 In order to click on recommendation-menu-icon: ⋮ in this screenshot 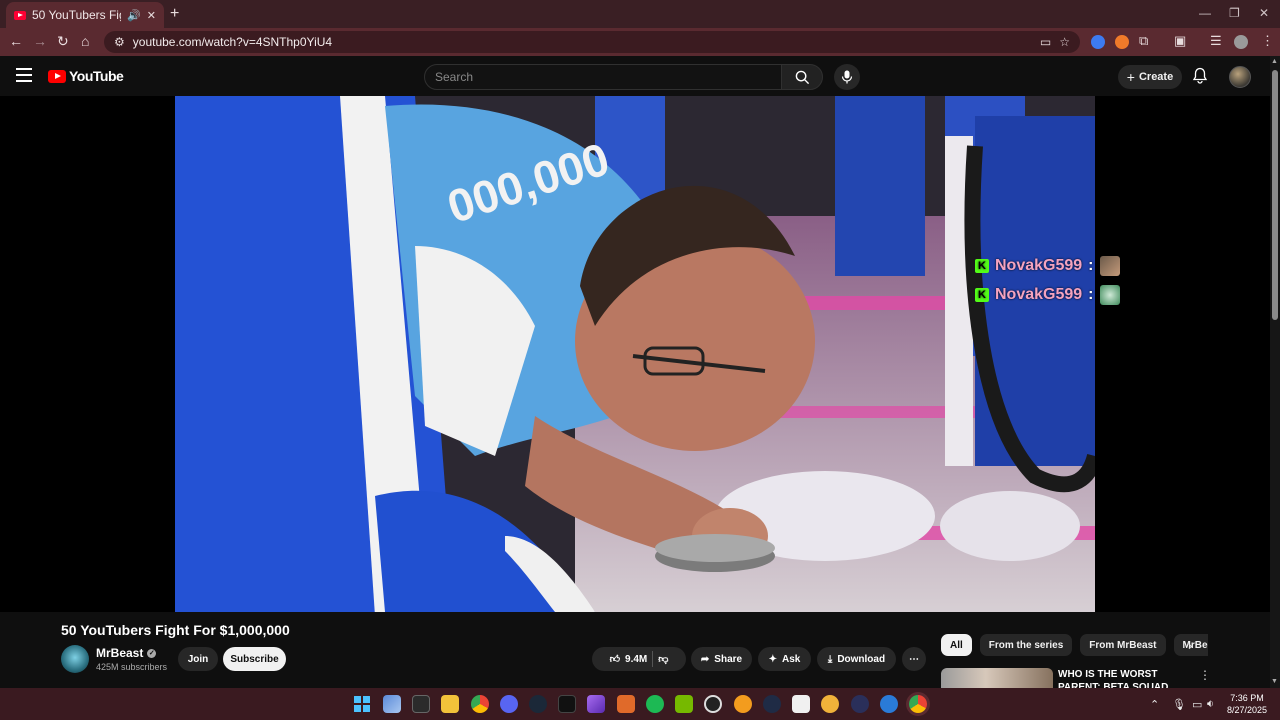, I will do `click(1205, 675)`.